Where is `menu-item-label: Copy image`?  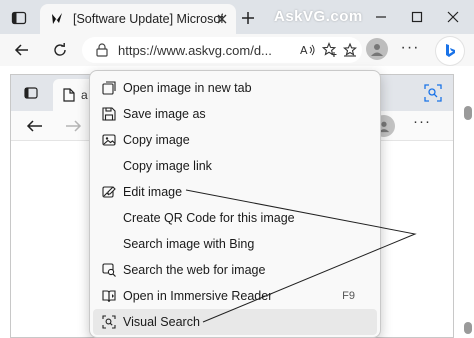 menu-item-label: Copy image is located at coordinates (156, 140).